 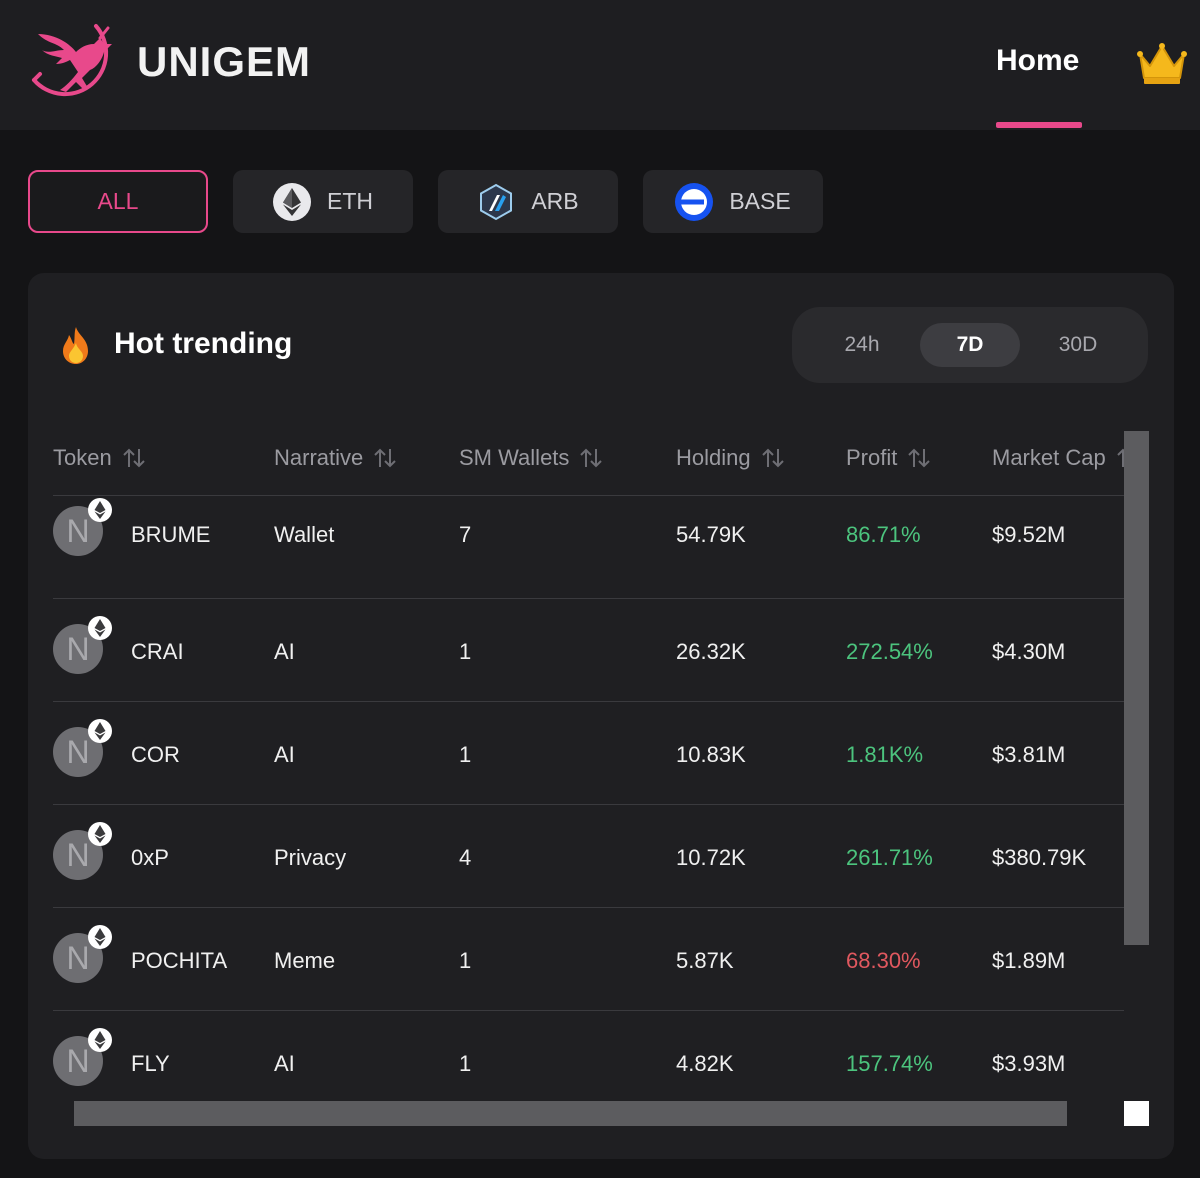 What do you see at coordinates (203, 343) in the screenshot?
I see `hot-trending-title: Hot trending` at bounding box center [203, 343].